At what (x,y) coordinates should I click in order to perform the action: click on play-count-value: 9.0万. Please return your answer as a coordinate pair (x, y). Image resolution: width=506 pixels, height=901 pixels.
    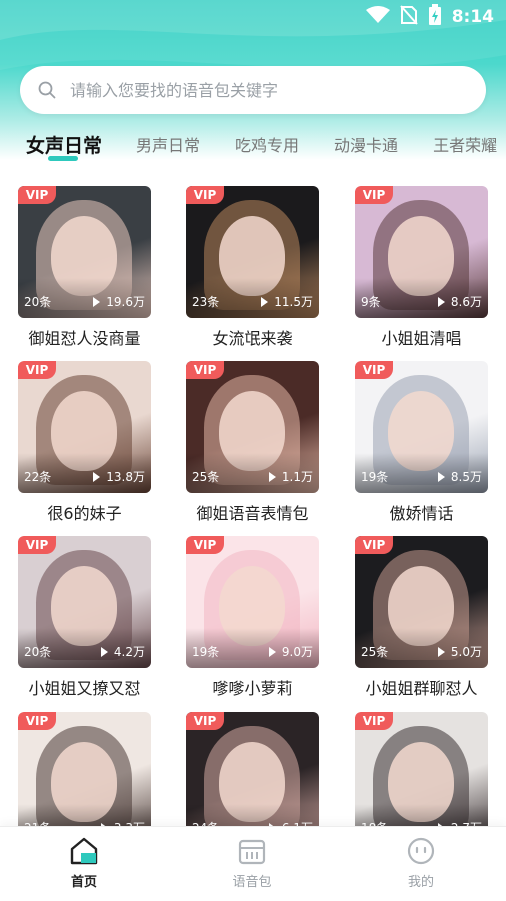
    Looking at the image, I should click on (297, 652).